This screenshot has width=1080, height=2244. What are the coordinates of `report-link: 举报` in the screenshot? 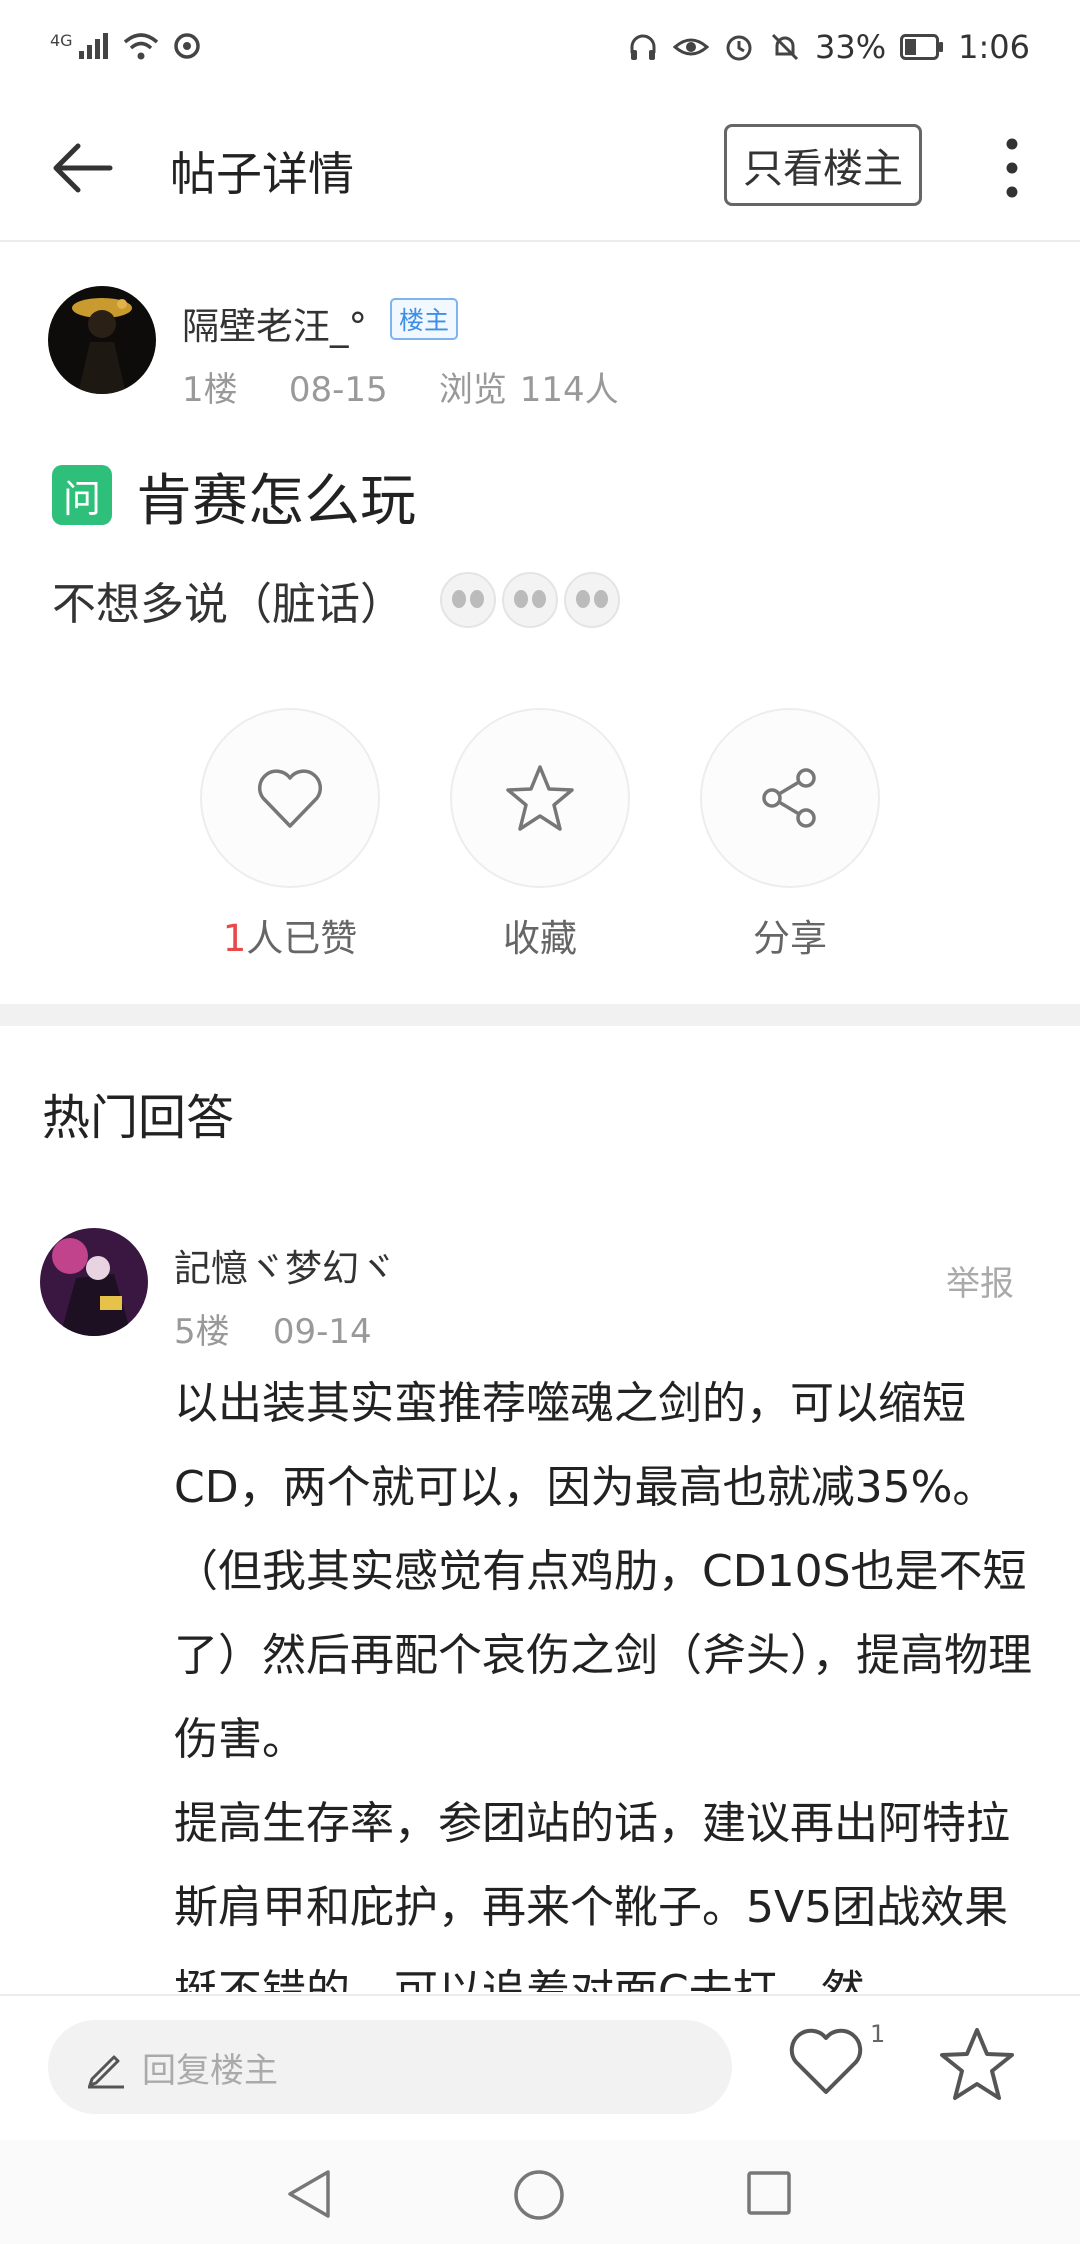 It's located at (980, 1280).